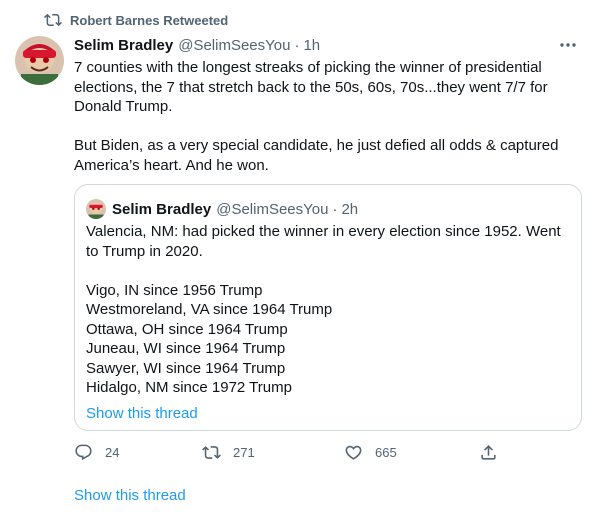 The image size is (598, 516). Describe the element at coordinates (311, 45) in the screenshot. I see `tweet-time: 1h` at that location.